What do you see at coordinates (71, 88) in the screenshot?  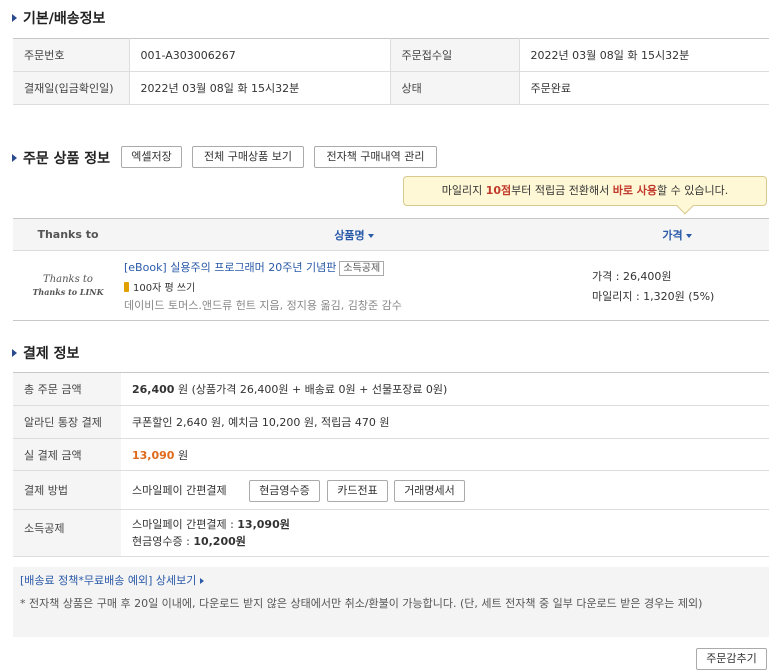 I see `payment-date-label: 결재일(입금확인일)` at bounding box center [71, 88].